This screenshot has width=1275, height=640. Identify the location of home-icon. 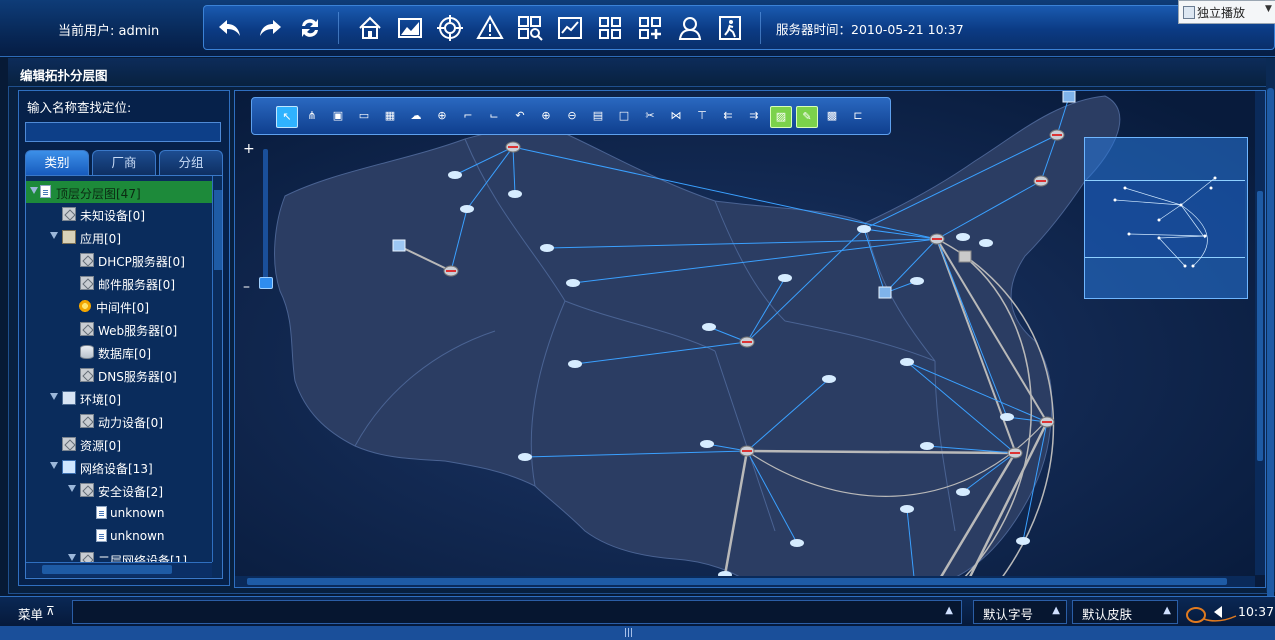
(370, 28).